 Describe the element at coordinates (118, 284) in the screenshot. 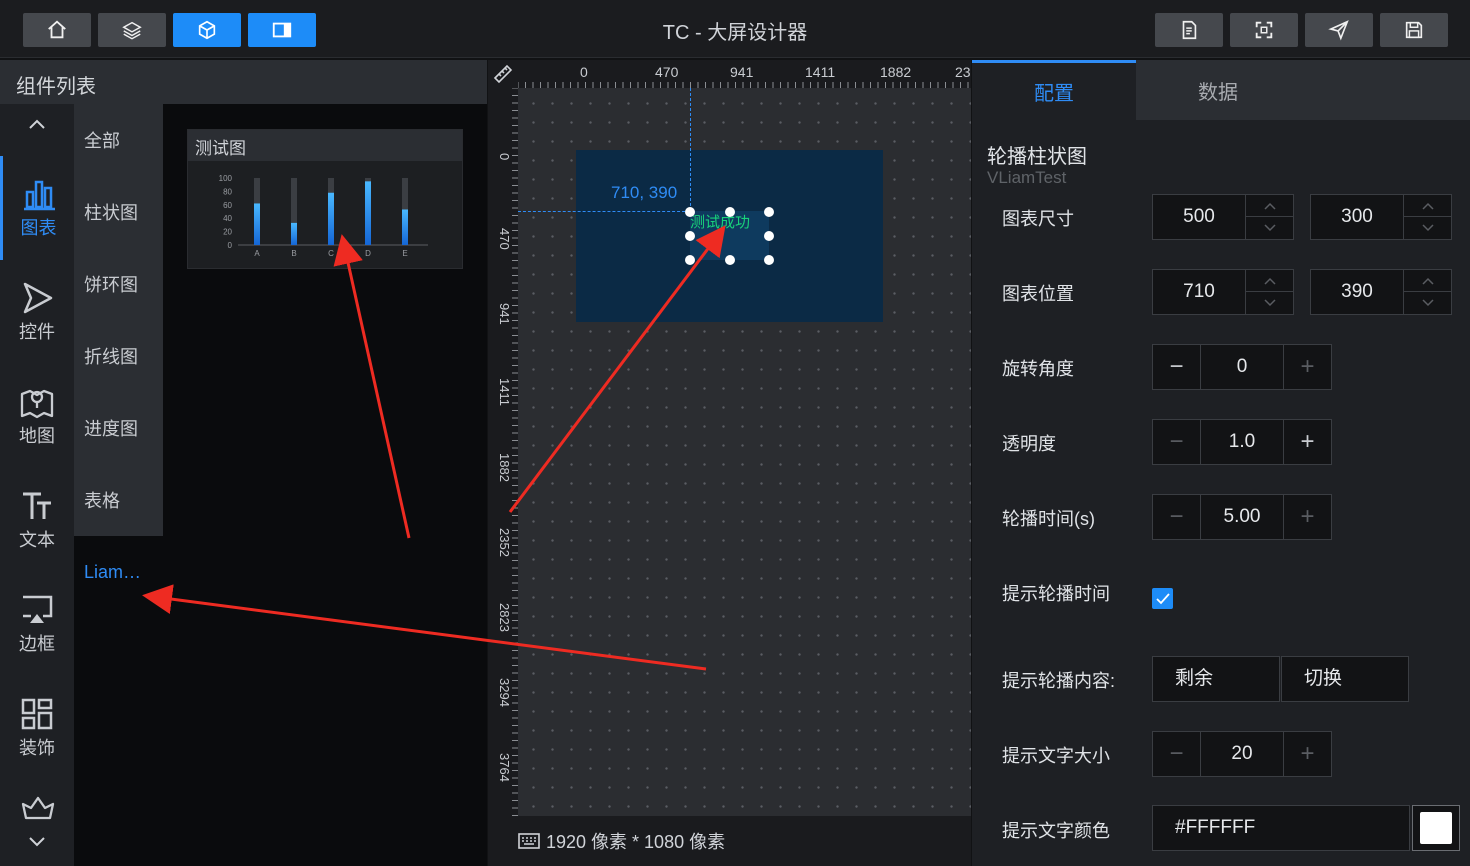

I see `subcategory-pie: 饼环图` at that location.